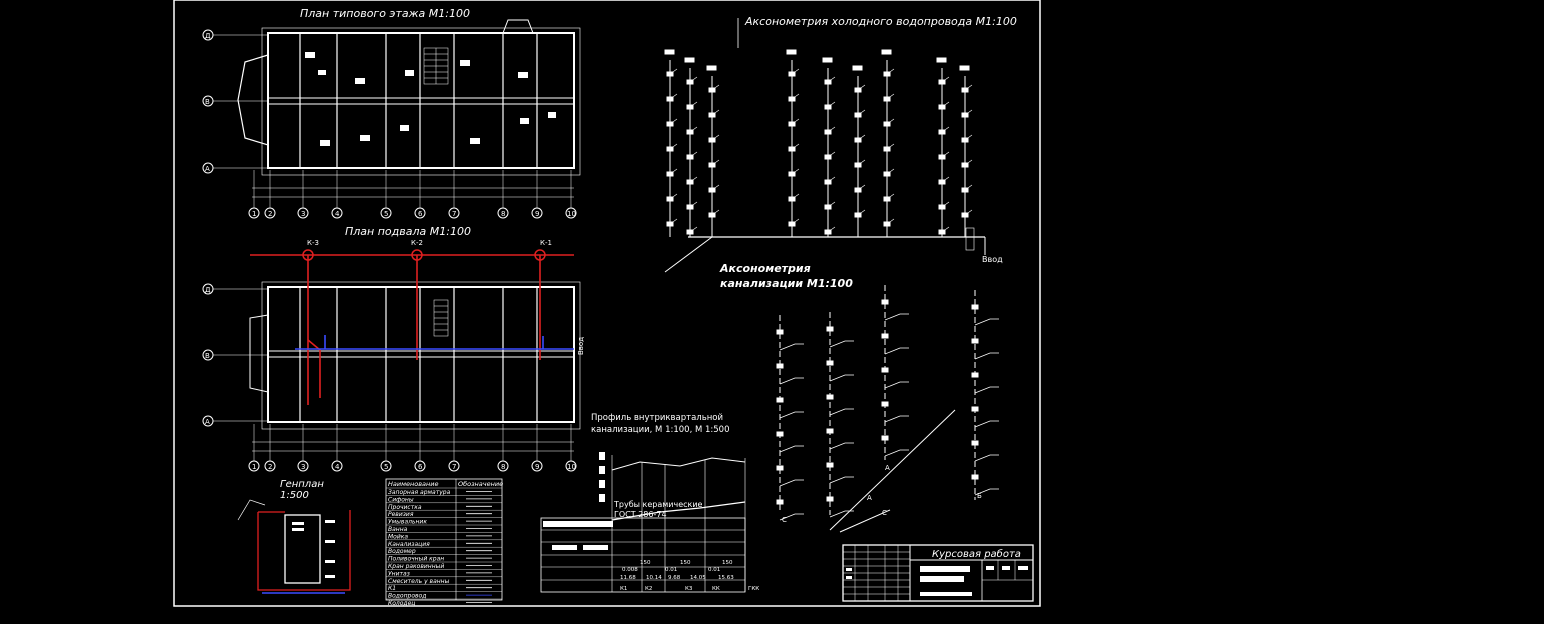 Image resolution: width=1544 pixels, height=624 pixels. Describe the element at coordinates (401, 603) in the screenshot. I see `svg-text: Колодец` at that location.